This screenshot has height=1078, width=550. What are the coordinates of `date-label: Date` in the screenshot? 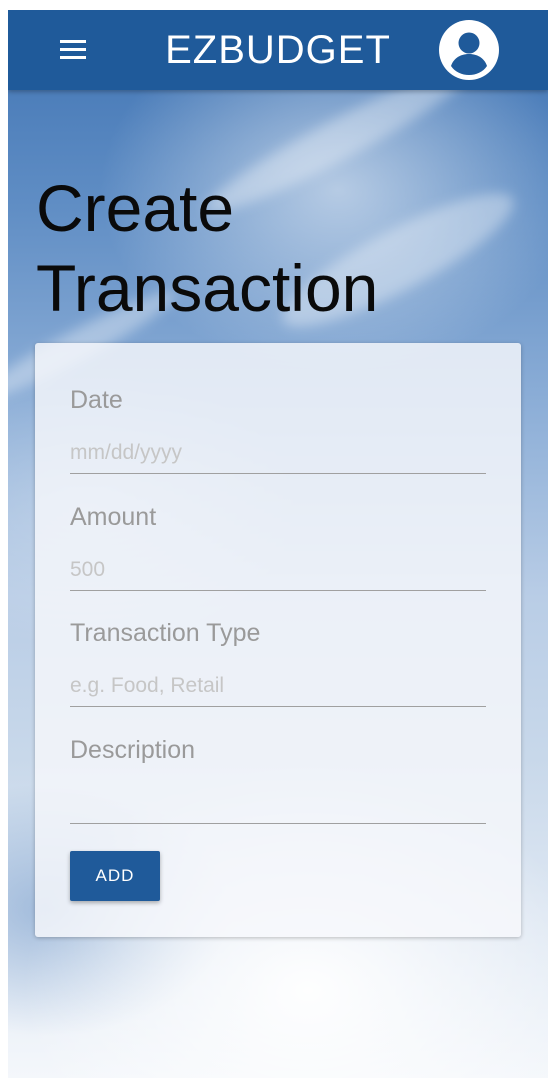 It's located at (96, 400).